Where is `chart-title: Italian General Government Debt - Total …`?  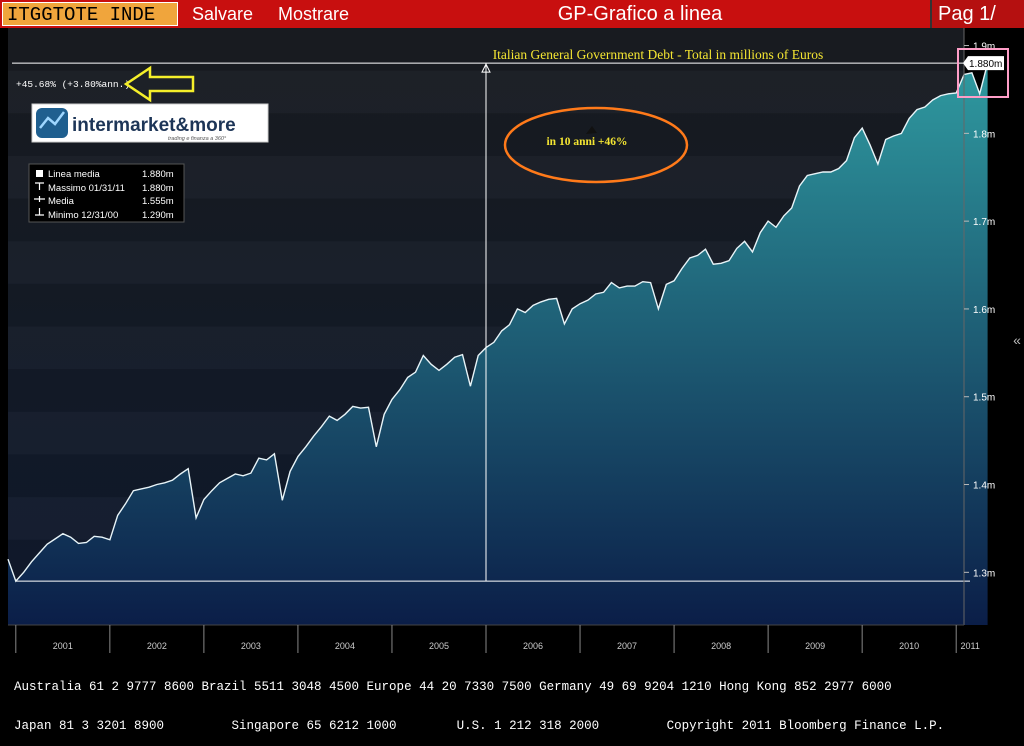
chart-title: Italian General Government Debt - Total … is located at coordinates (658, 54).